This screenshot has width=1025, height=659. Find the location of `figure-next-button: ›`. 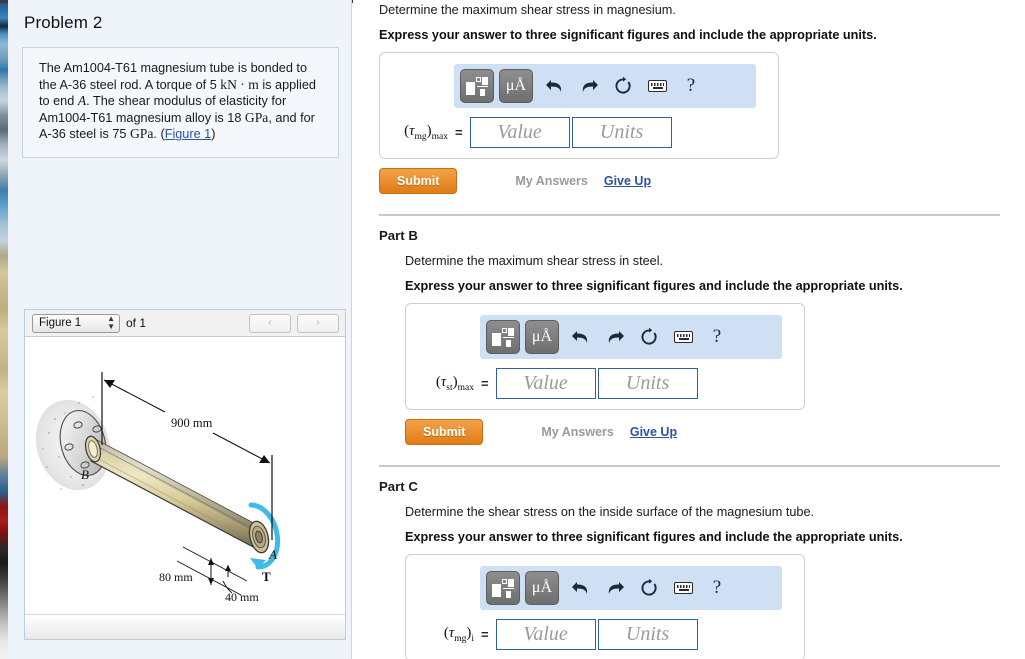

figure-next-button: › is located at coordinates (318, 323).